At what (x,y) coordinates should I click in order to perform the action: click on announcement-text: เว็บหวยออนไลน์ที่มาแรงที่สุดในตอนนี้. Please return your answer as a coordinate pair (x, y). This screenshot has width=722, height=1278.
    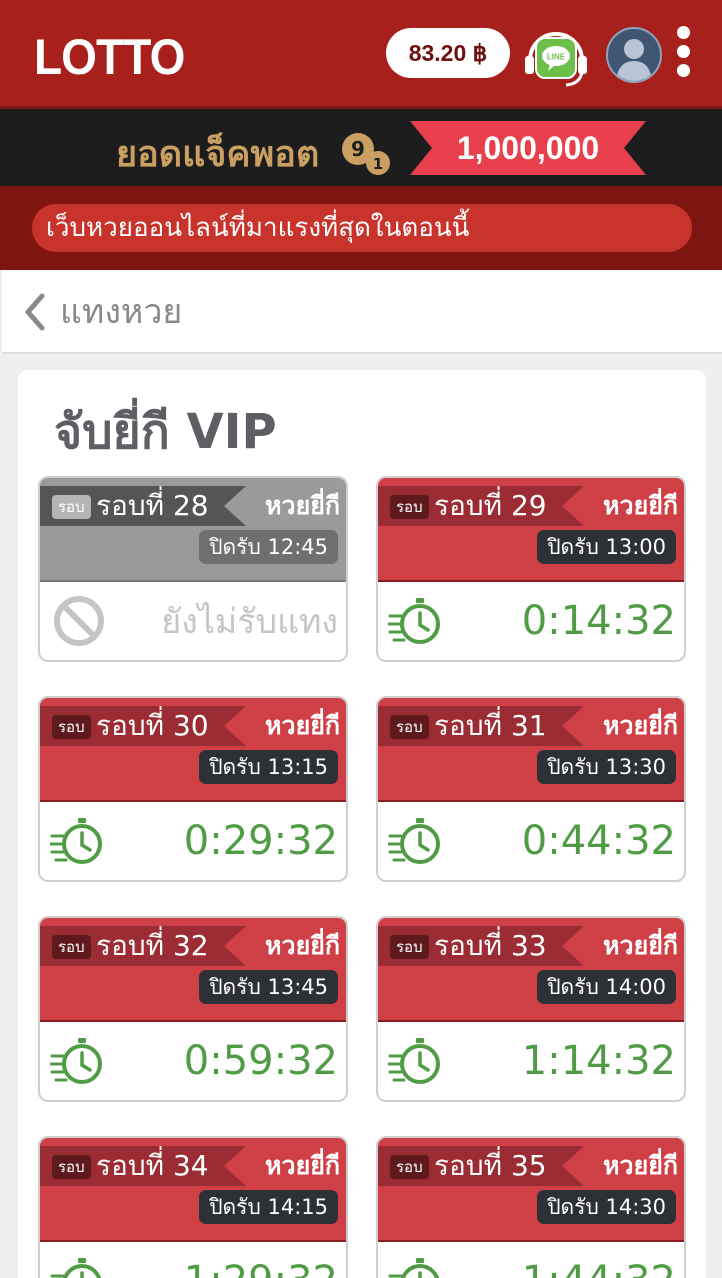
    Looking at the image, I should click on (362, 228).